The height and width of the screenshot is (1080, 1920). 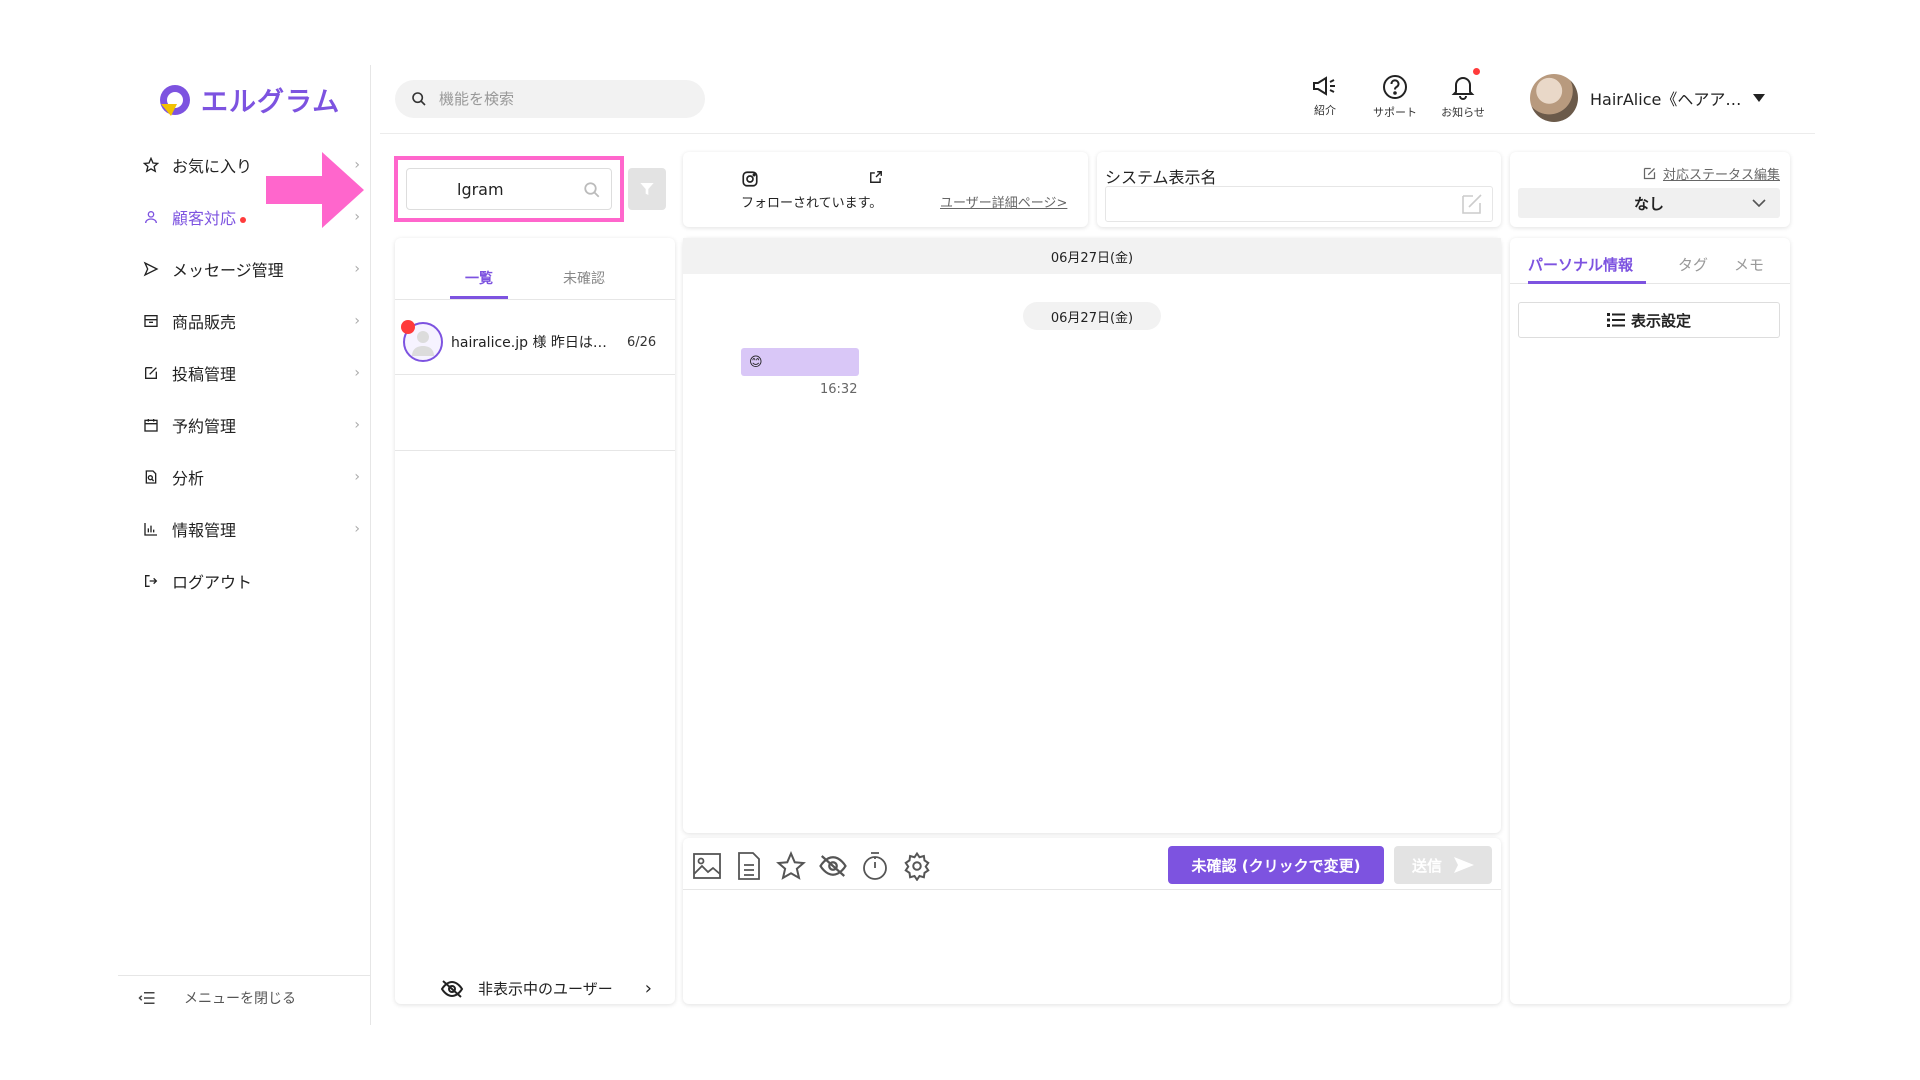 I want to click on sidebar-item-label: 予約管理, so click(x=204, y=426).